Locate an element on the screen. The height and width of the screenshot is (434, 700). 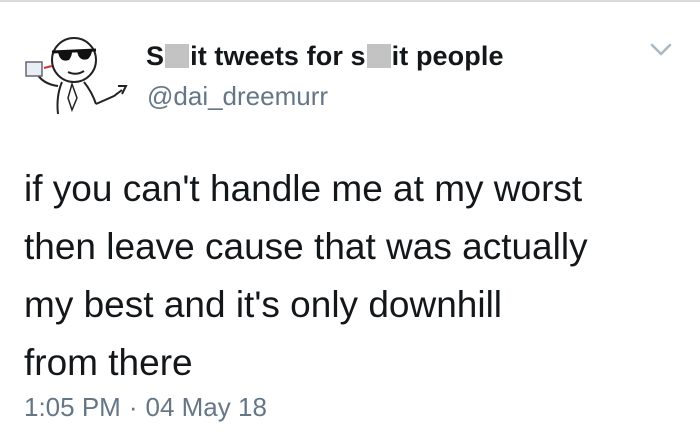
divider is located at coordinates (350, 1).